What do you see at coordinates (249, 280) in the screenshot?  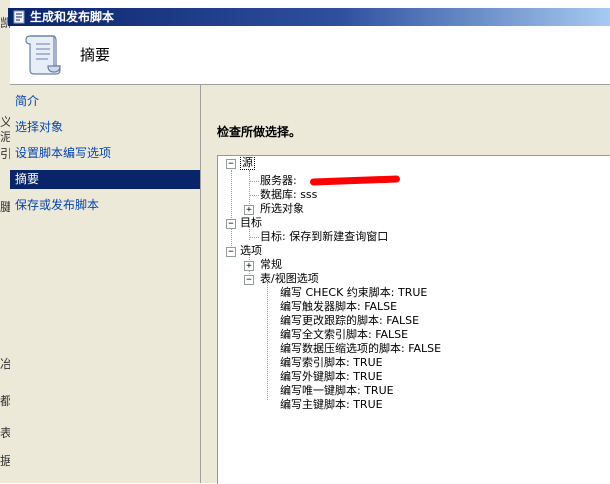 I see `collapse-toggle-table-view: −` at bounding box center [249, 280].